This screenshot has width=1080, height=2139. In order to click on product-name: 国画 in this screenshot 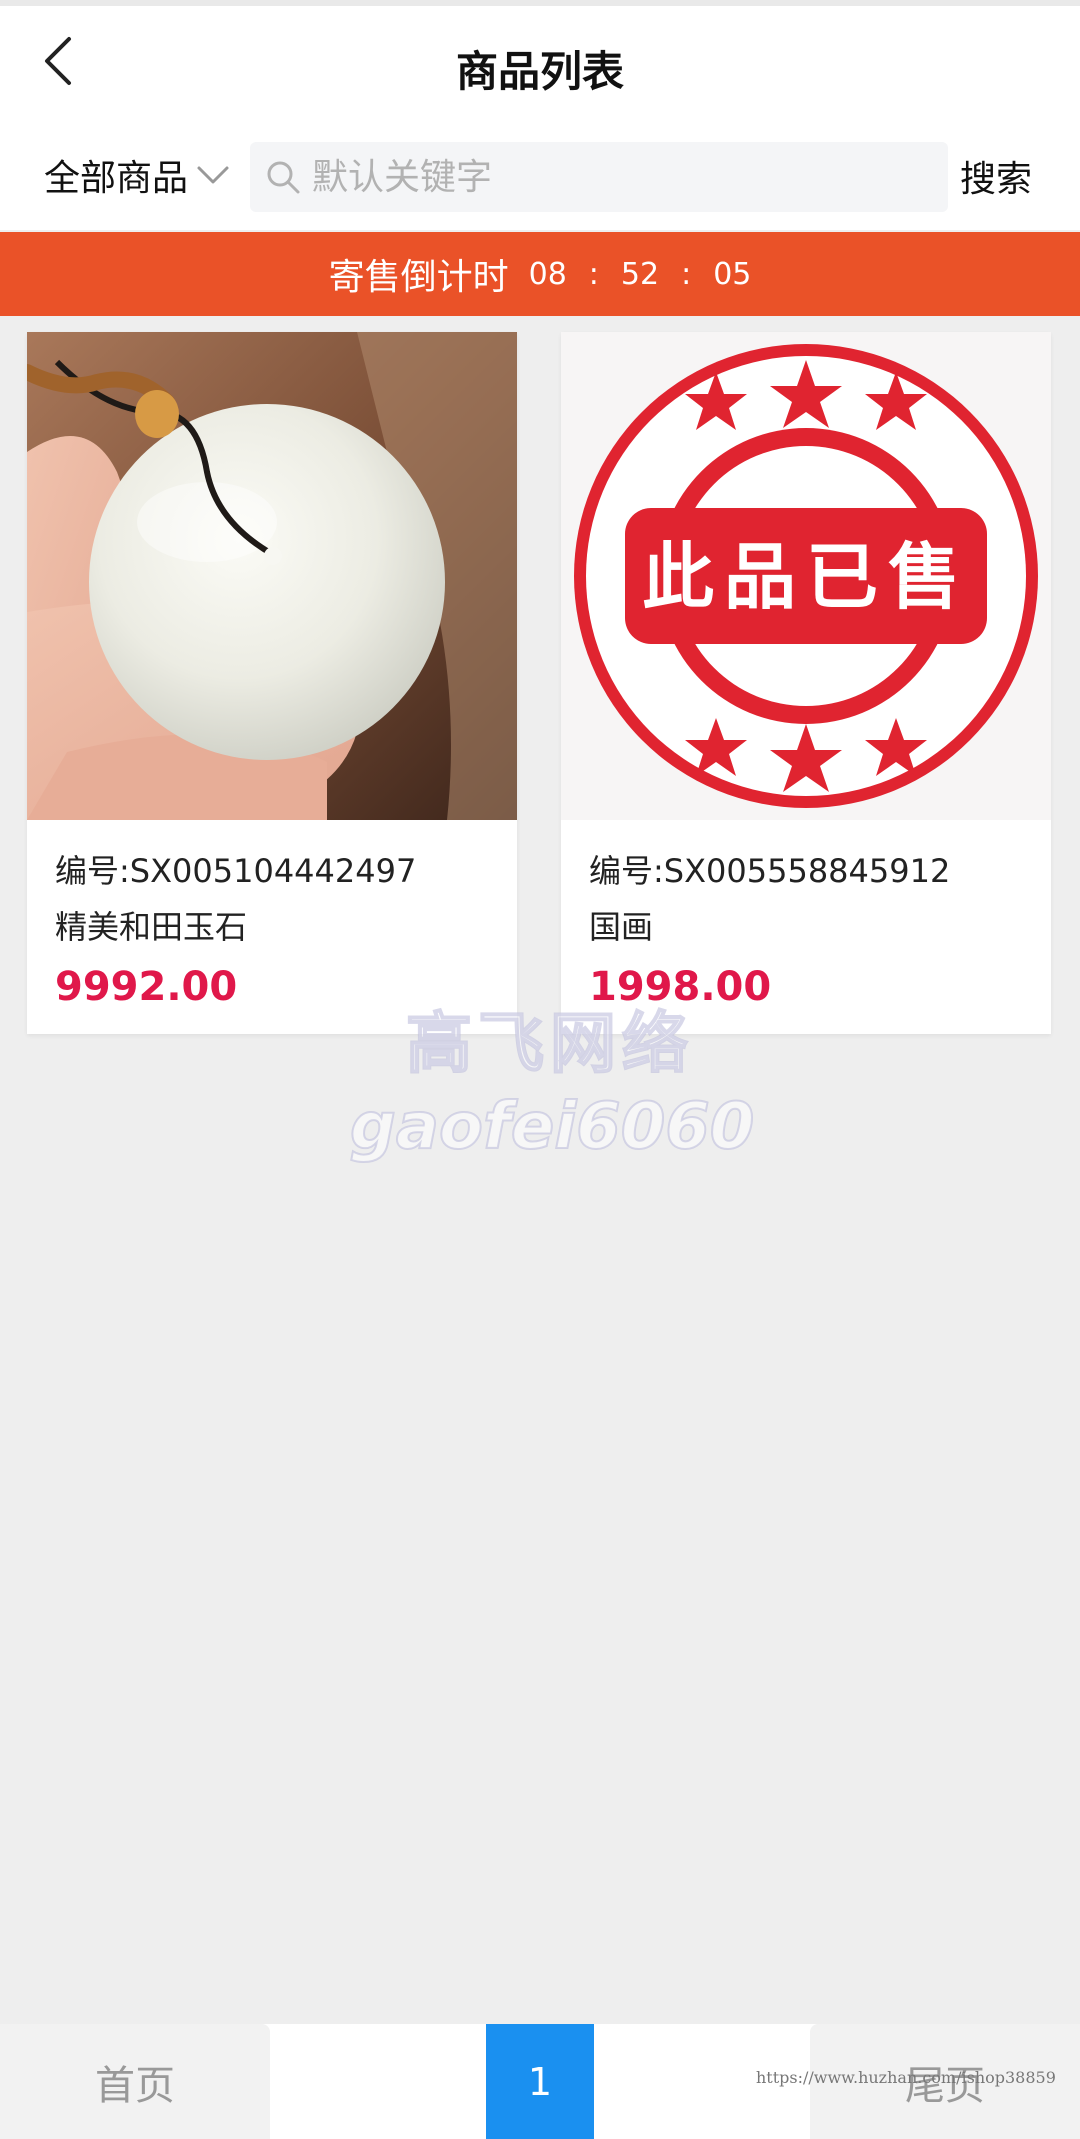, I will do `click(621, 925)`.